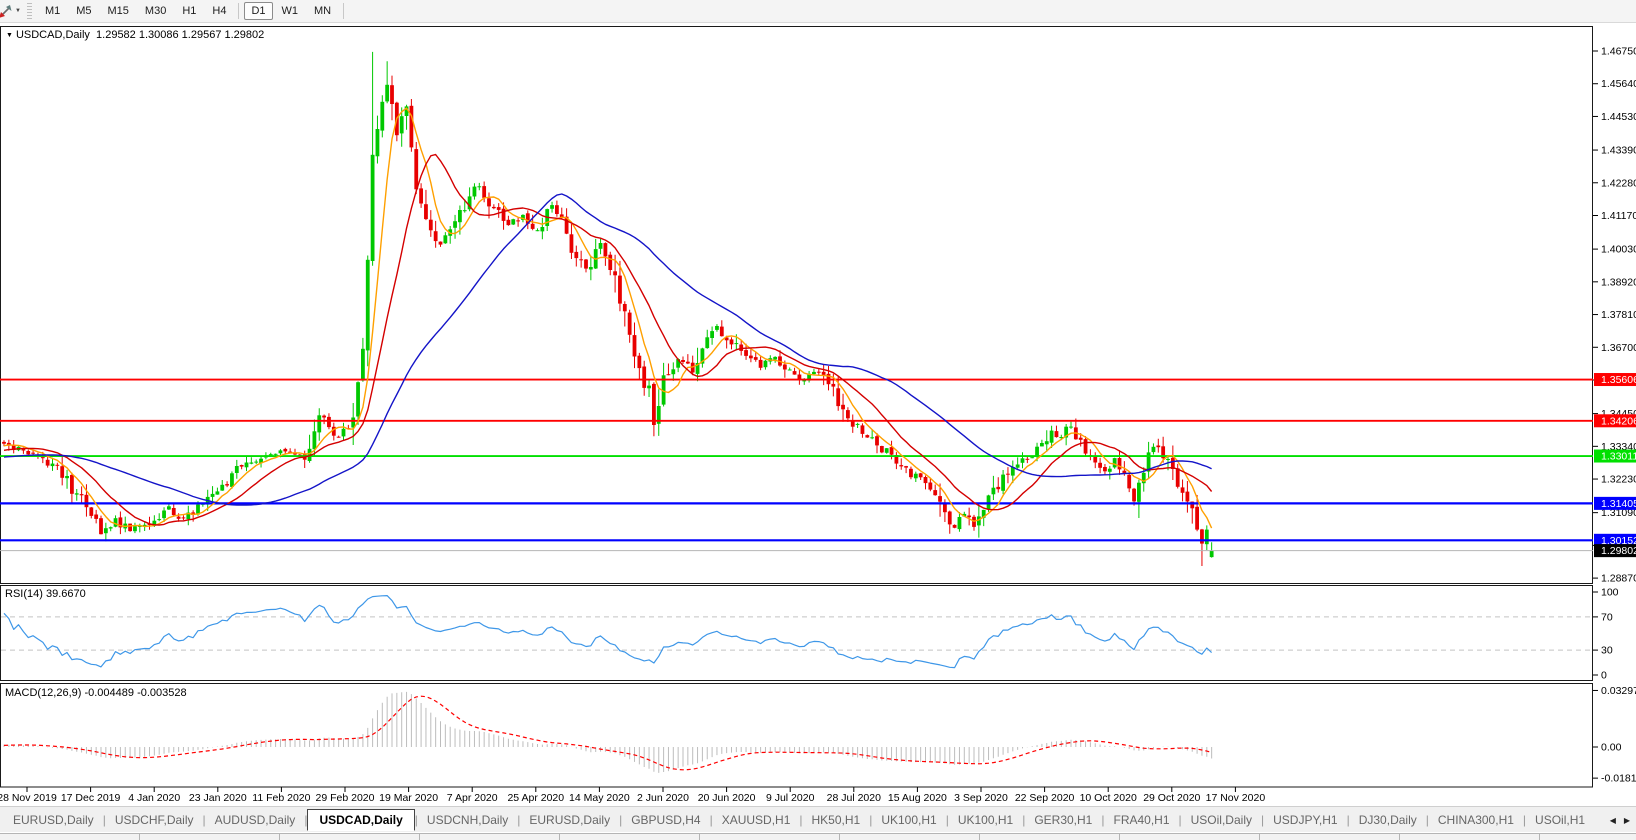 The width and height of the screenshot is (1636, 840). I want to click on svg-text: 1.32230, so click(1618, 480).